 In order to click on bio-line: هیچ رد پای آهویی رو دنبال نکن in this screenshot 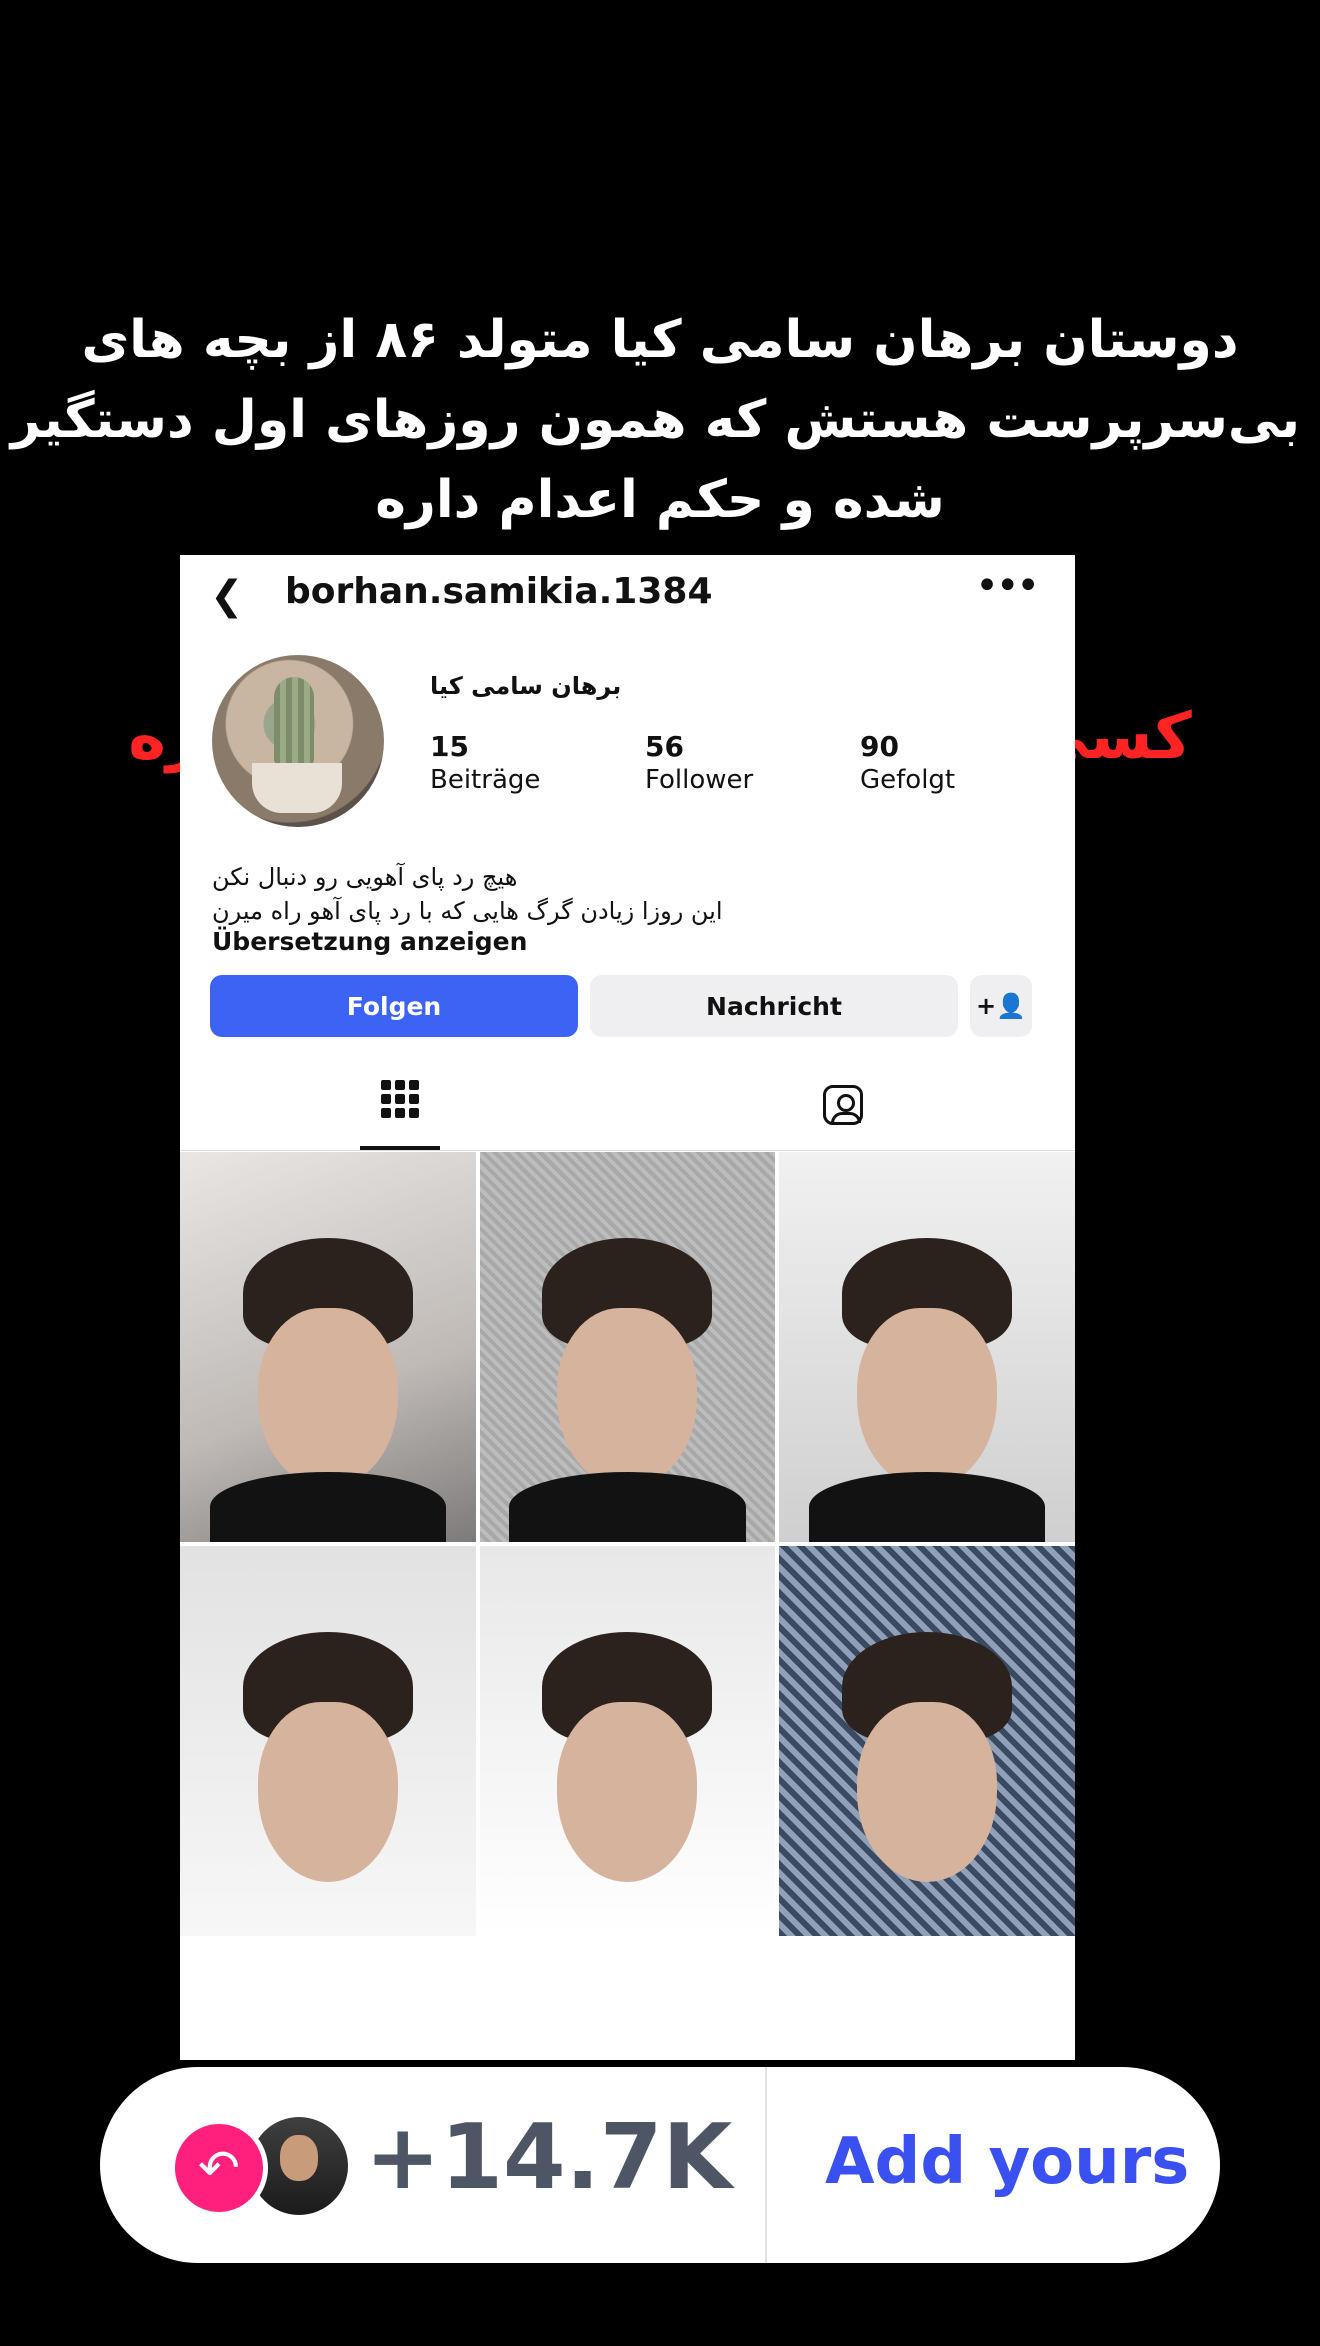, I will do `click(365, 877)`.